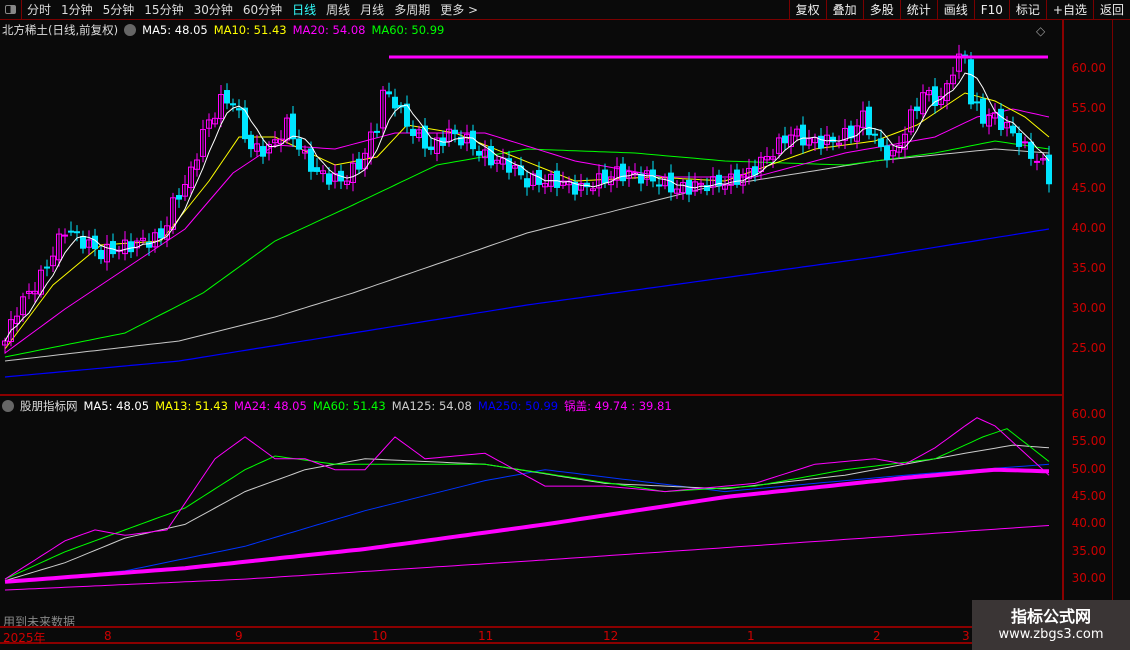 The image size is (1130, 650). What do you see at coordinates (1088, 550) in the screenshot?
I see `indicator-tick: 35.00` at bounding box center [1088, 550].